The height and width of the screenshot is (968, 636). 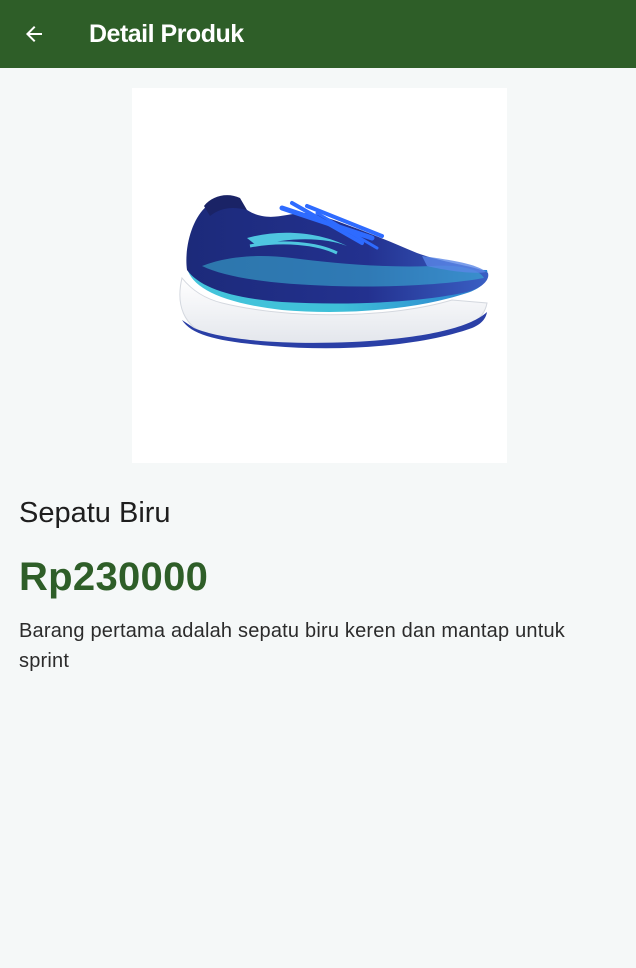 I want to click on product-price: Rp230000, so click(x=114, y=577).